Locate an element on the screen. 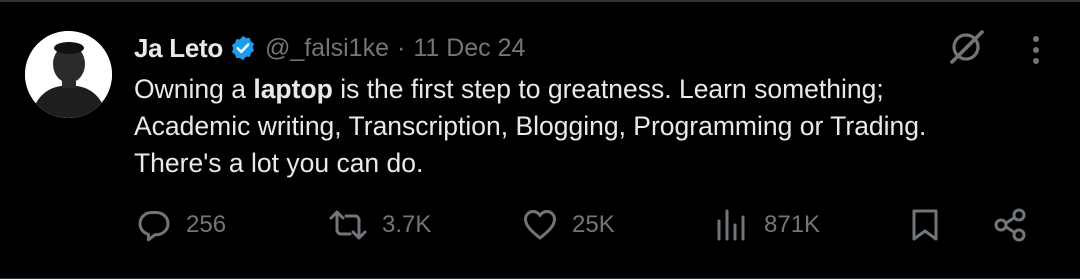  views-icon is located at coordinates (731, 225).